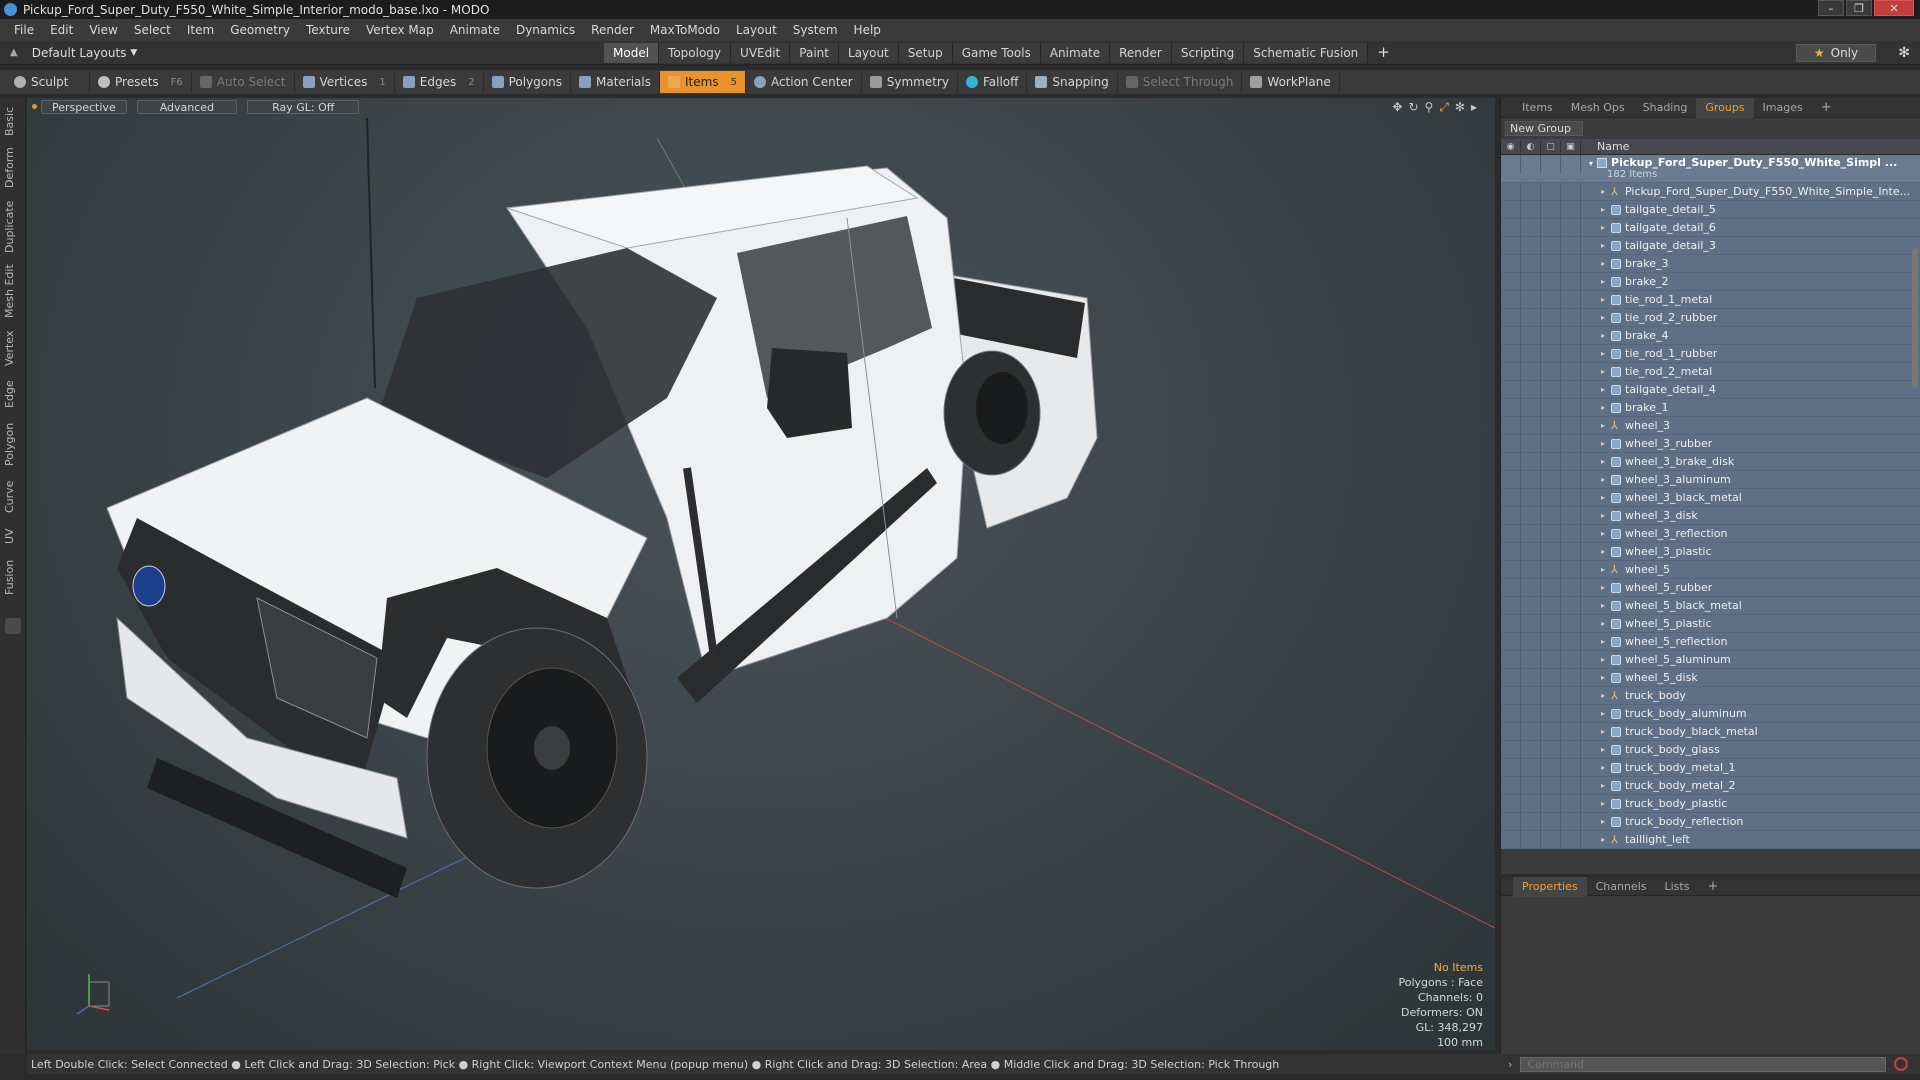 This screenshot has width=1920, height=1080. I want to click on menu-texture: Texture, so click(328, 30).